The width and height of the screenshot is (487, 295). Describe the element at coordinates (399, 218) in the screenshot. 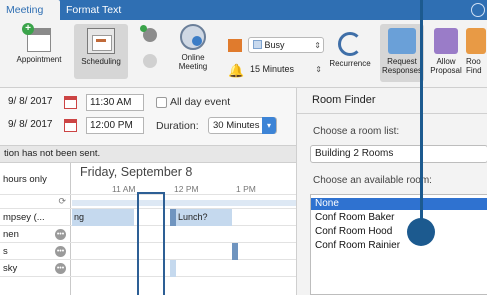

I see `room-list-item: Conf Room Baker` at that location.